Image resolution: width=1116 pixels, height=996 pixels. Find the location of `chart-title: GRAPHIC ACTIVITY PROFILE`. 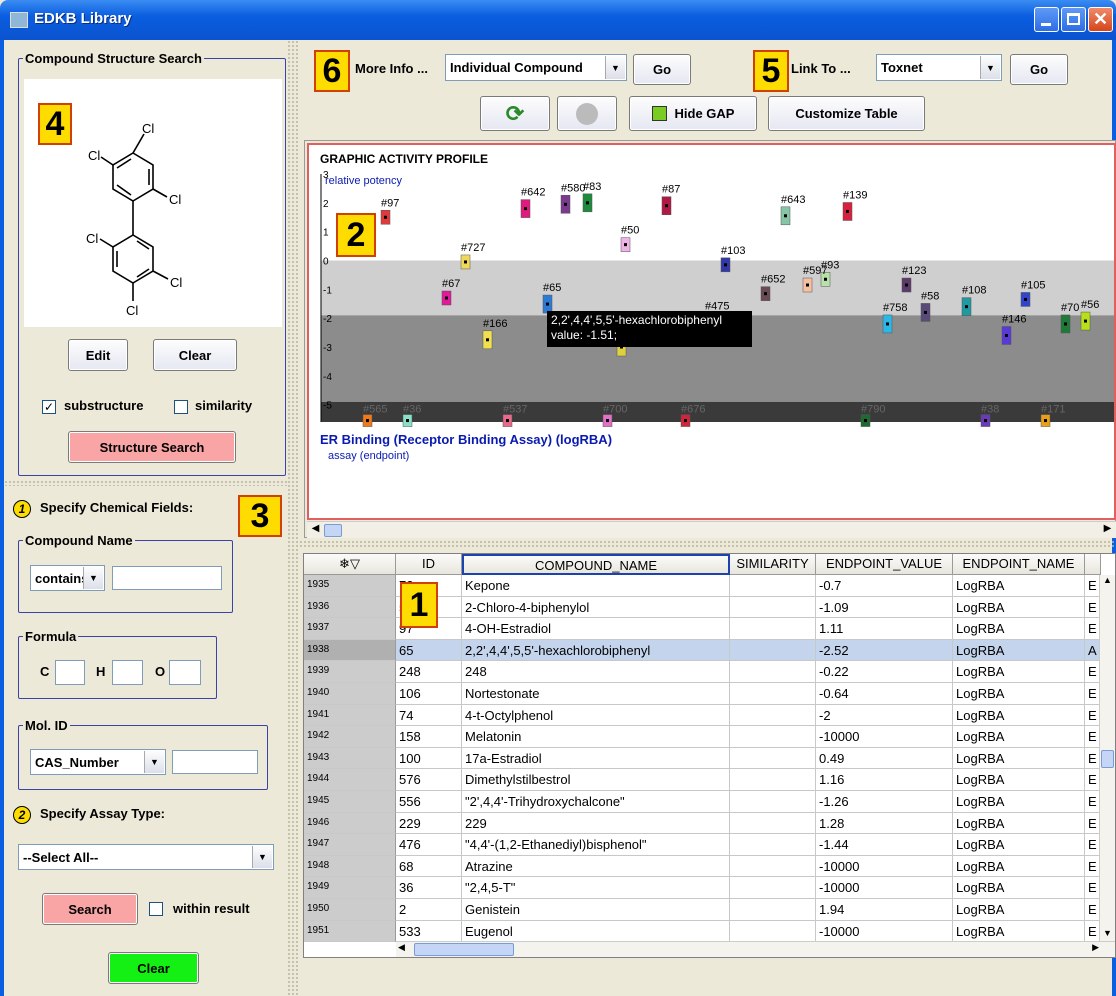

chart-title: GRAPHIC ACTIVITY PROFILE is located at coordinates (404, 159).